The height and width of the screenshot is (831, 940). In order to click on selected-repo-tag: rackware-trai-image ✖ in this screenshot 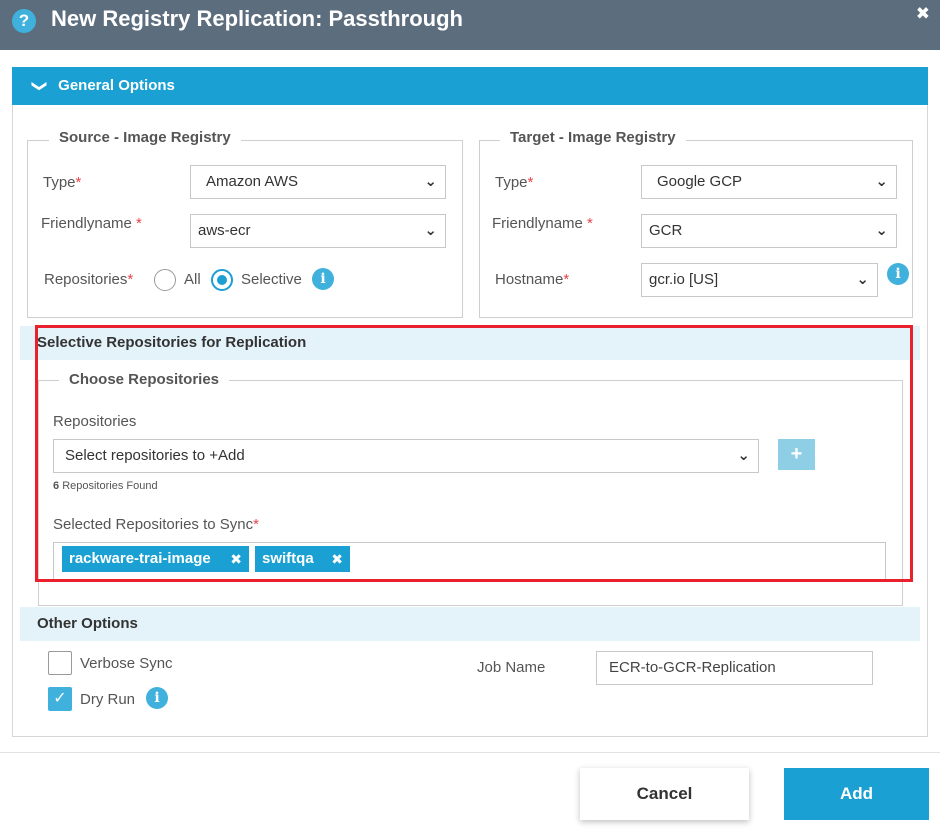, I will do `click(155, 559)`.